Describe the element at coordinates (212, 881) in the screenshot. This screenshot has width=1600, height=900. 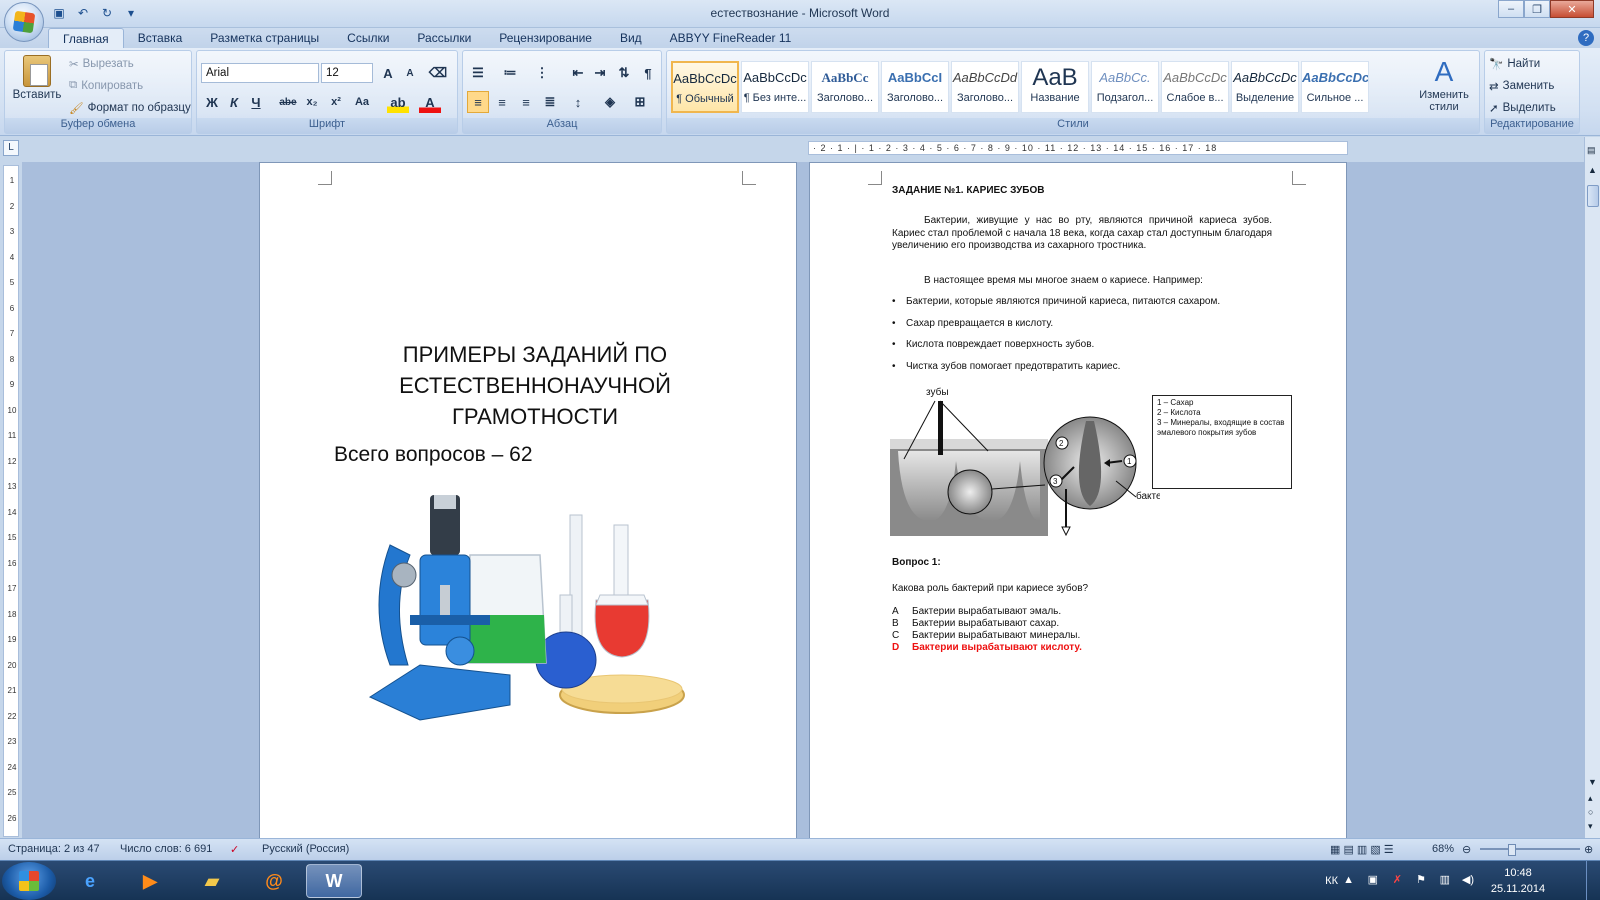
I see `folder-icon: ▰` at that location.